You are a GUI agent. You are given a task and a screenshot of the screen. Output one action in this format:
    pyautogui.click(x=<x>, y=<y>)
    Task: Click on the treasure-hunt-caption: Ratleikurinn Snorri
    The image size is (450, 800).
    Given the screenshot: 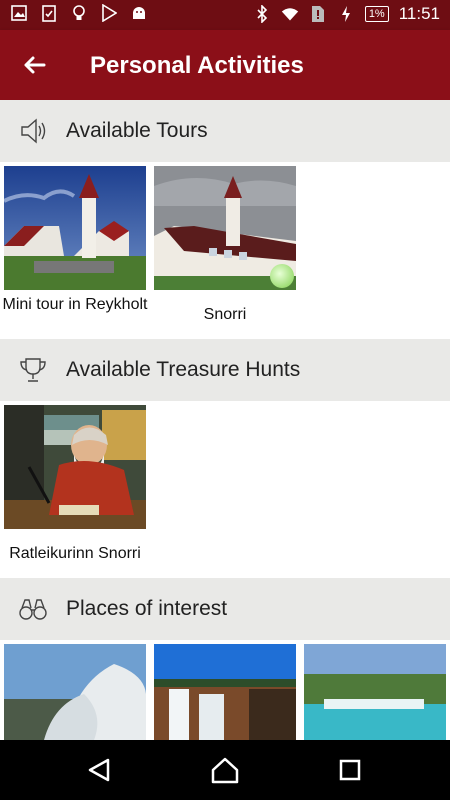 What is the action you would take?
    pyautogui.click(x=75, y=554)
    